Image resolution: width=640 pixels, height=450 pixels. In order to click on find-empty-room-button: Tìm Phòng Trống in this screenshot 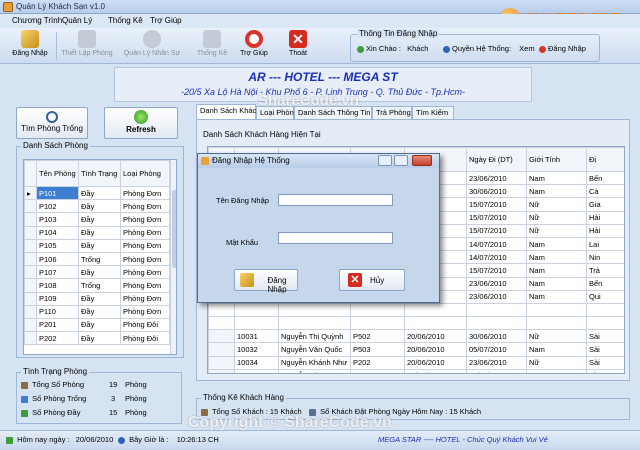, I will do `click(52, 123)`.